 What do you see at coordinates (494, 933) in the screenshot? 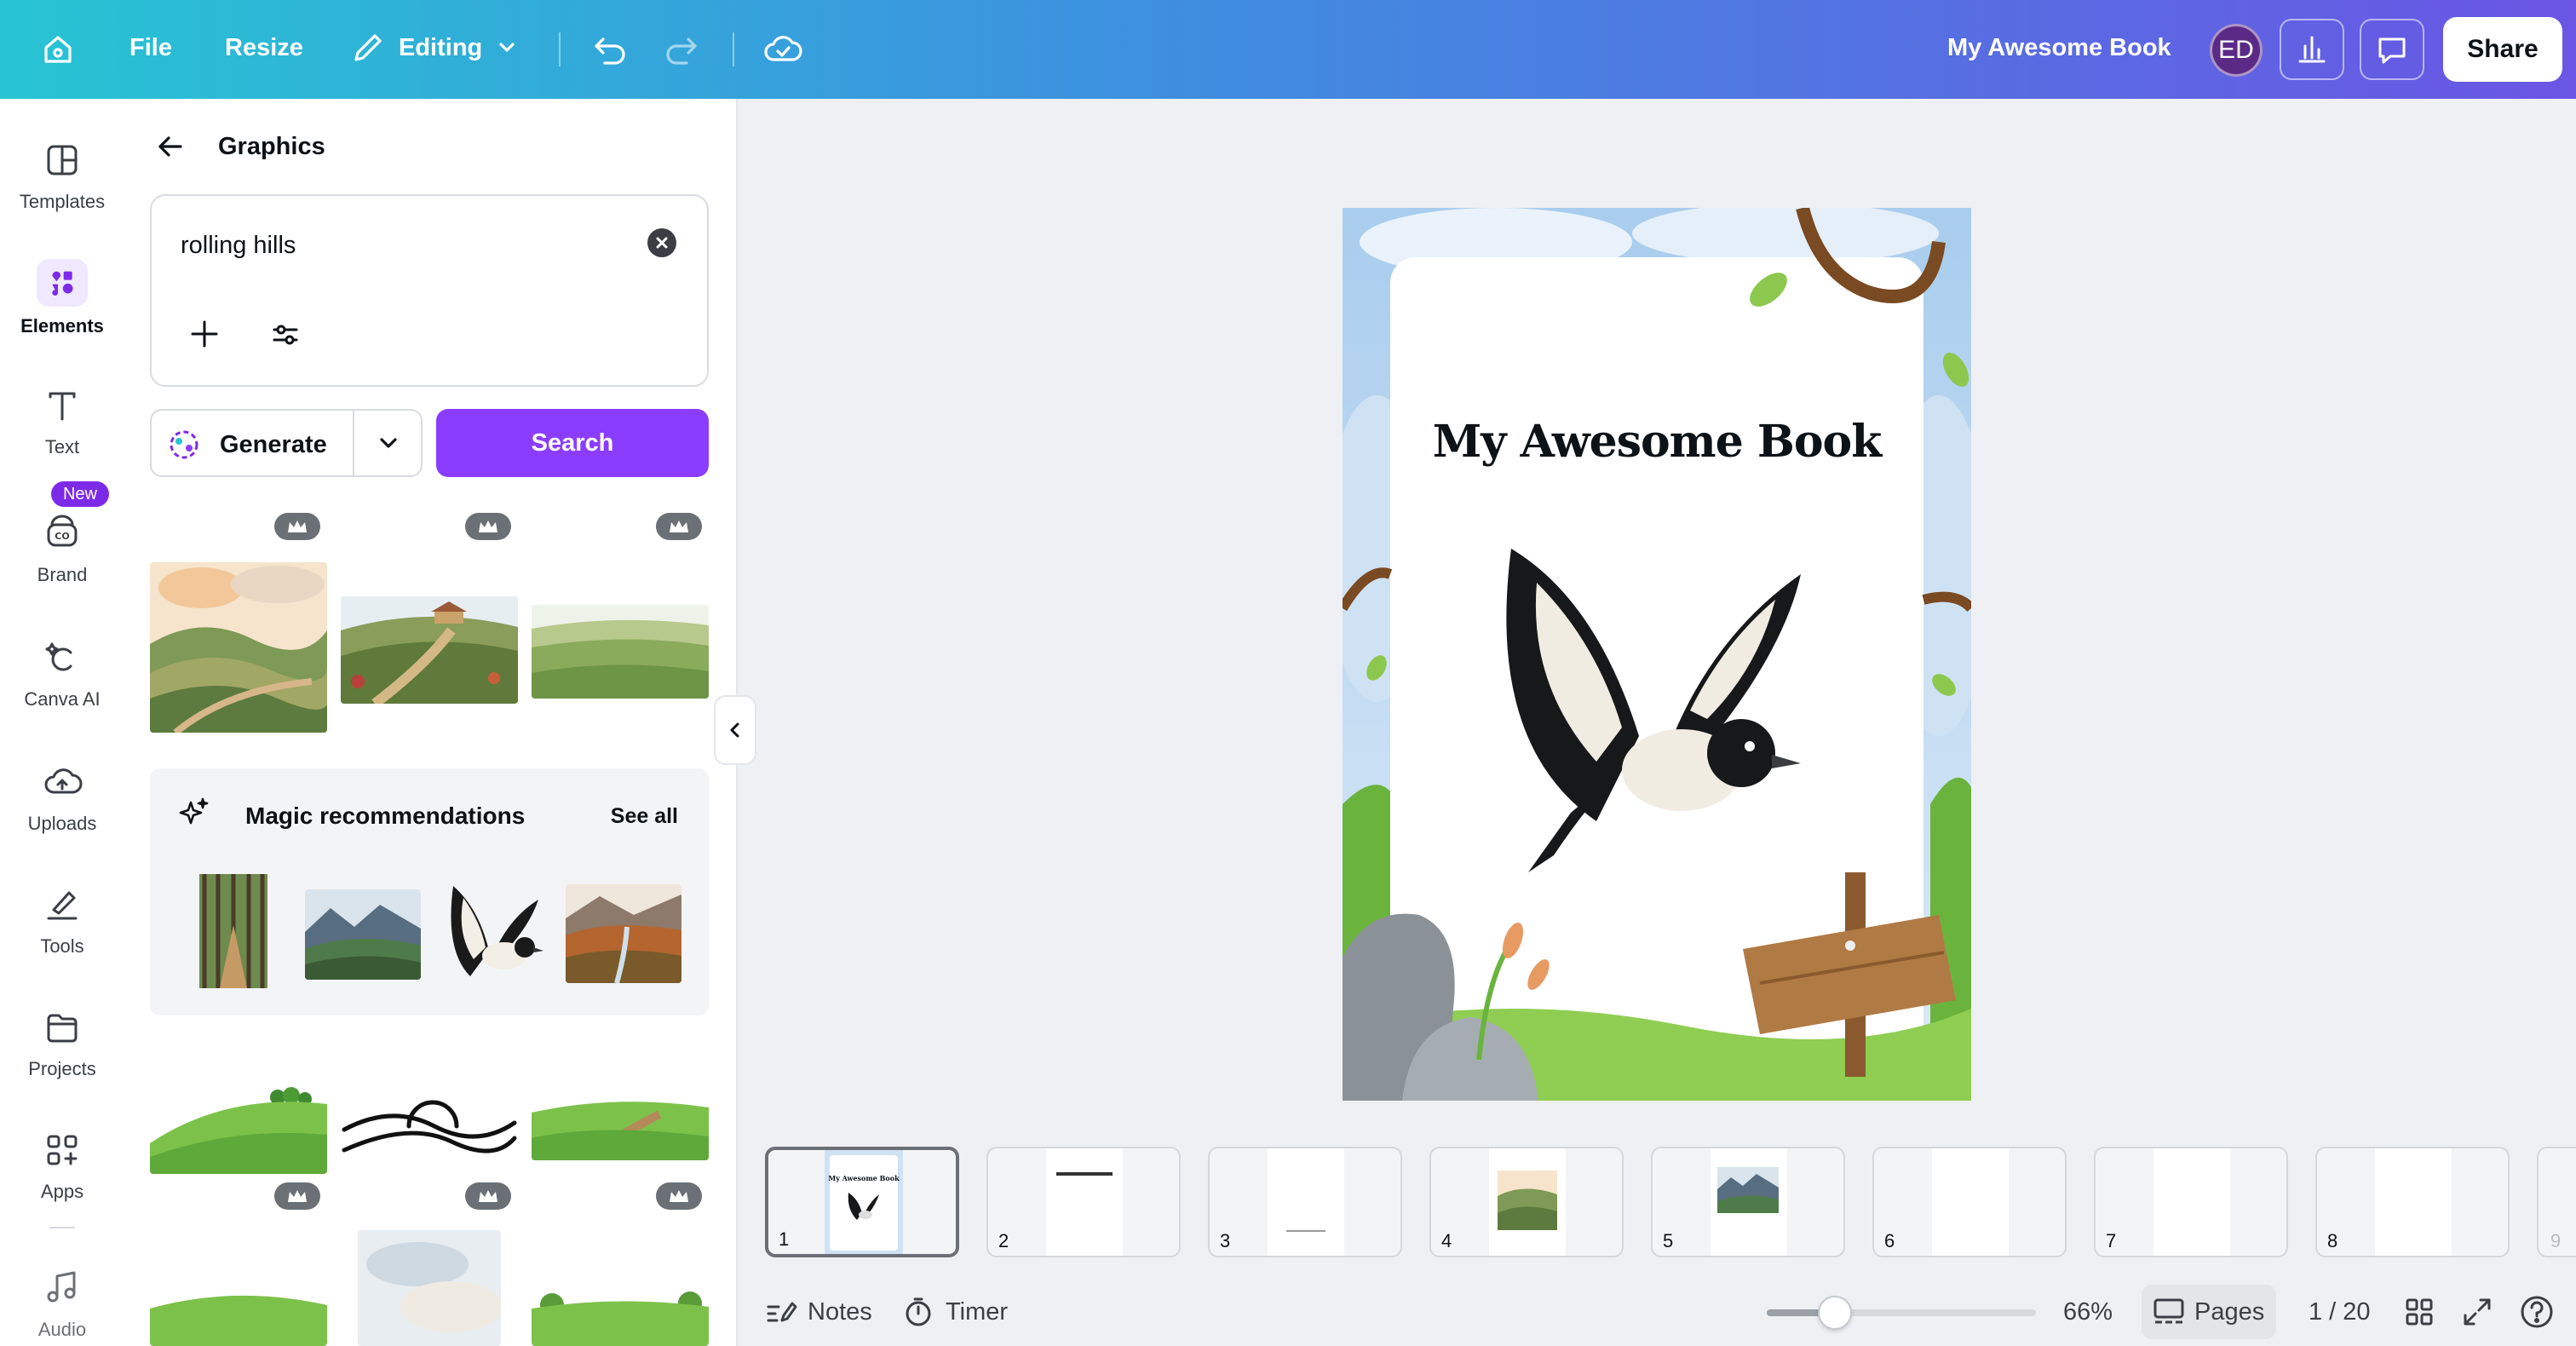
I see `magic-rec-magpie` at bounding box center [494, 933].